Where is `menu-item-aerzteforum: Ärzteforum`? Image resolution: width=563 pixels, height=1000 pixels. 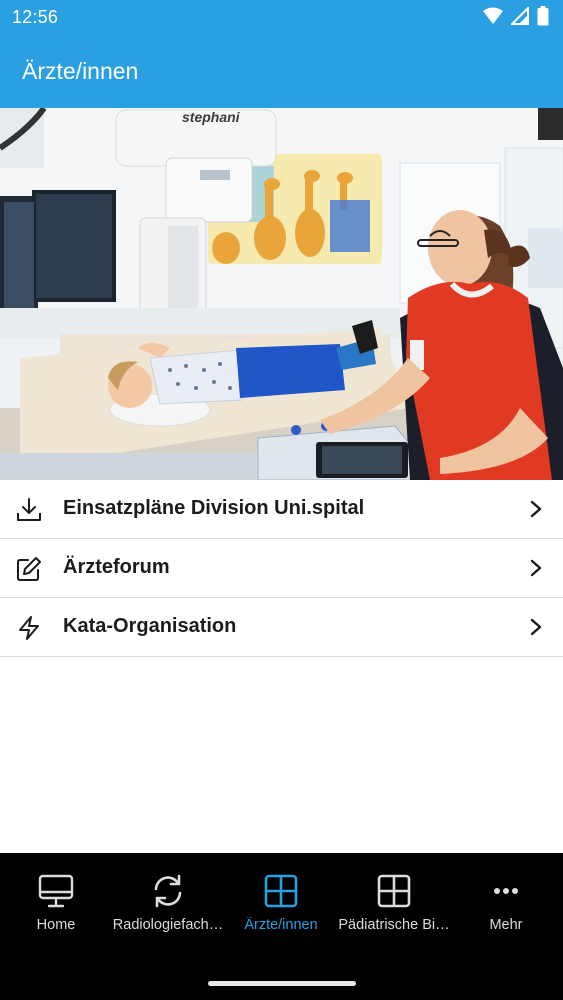
menu-item-aerzteforum: Ärzteforum is located at coordinates (281, 568).